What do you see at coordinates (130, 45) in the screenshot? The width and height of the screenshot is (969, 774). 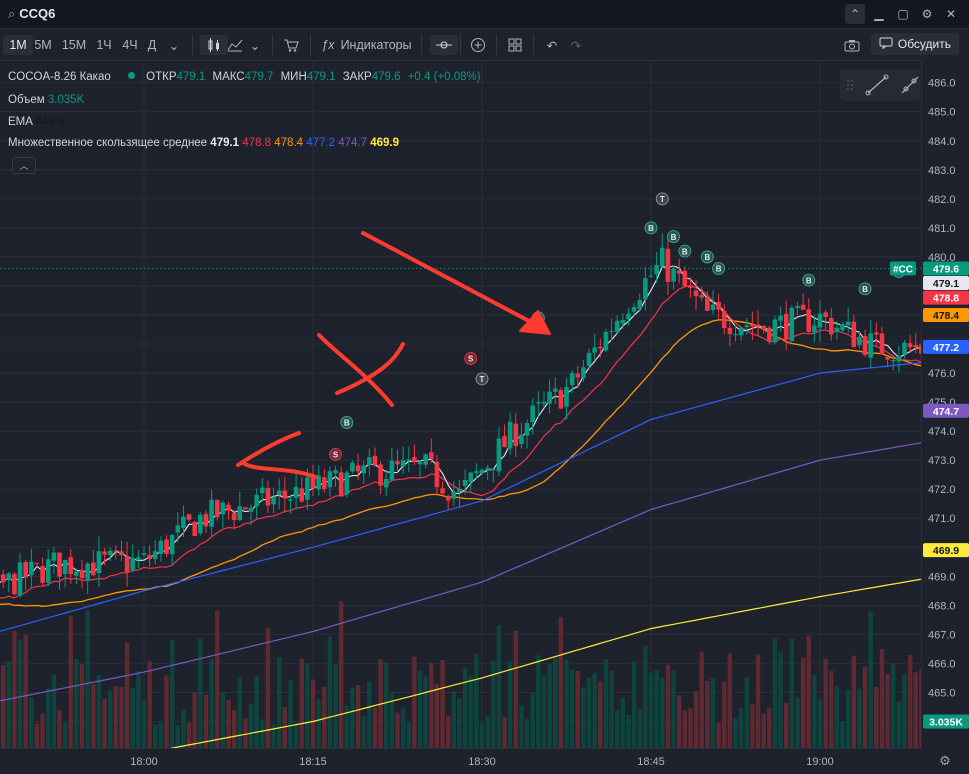 I see `interval-4h: 4Ч` at bounding box center [130, 45].